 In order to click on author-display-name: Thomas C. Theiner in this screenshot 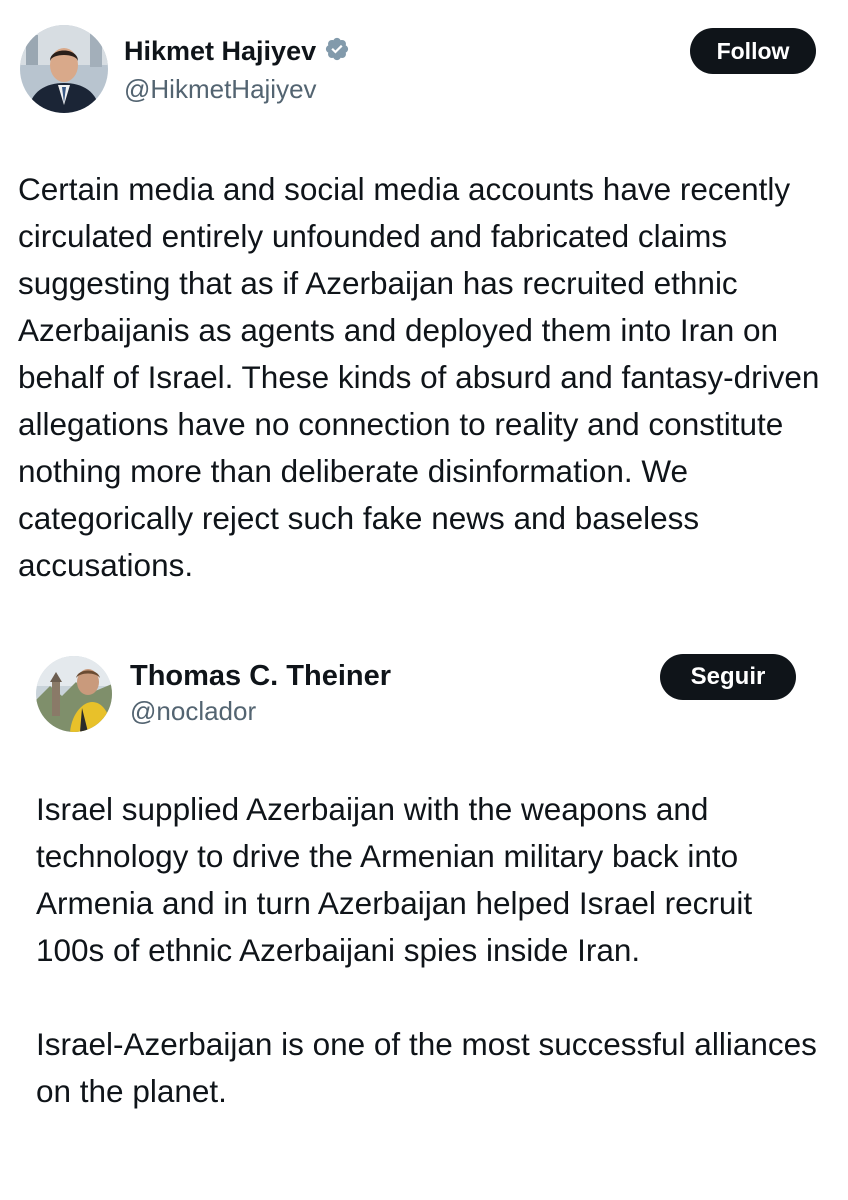, I will do `click(260, 676)`.